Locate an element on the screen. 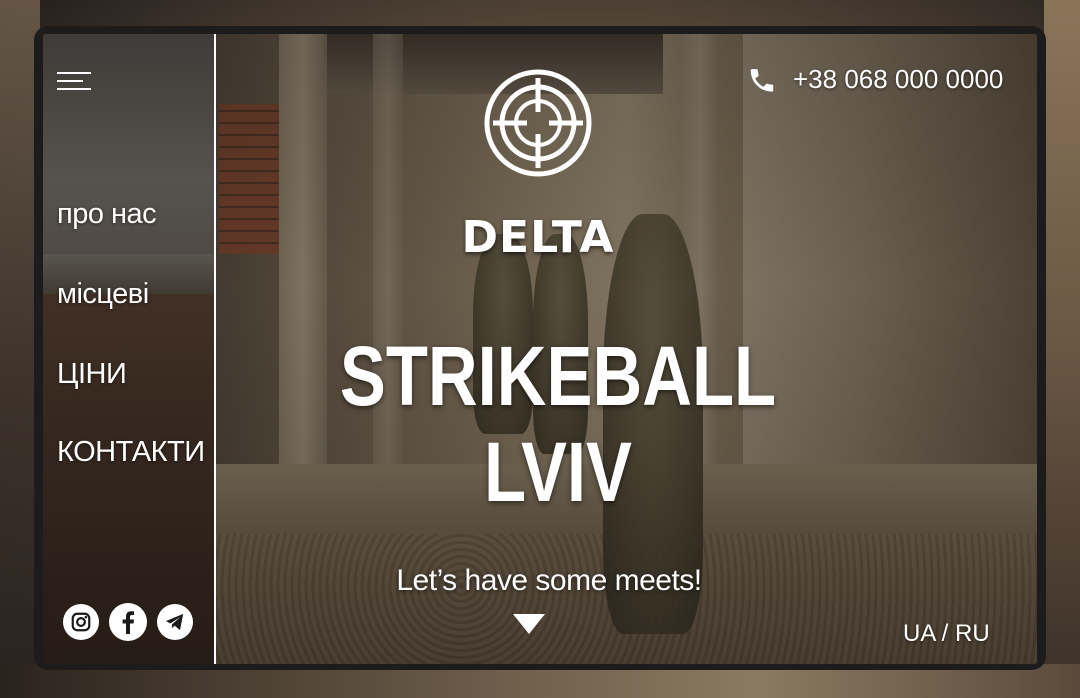 This screenshot has height=698, width=1080. brand-logo: DELTA is located at coordinates (533, 164).